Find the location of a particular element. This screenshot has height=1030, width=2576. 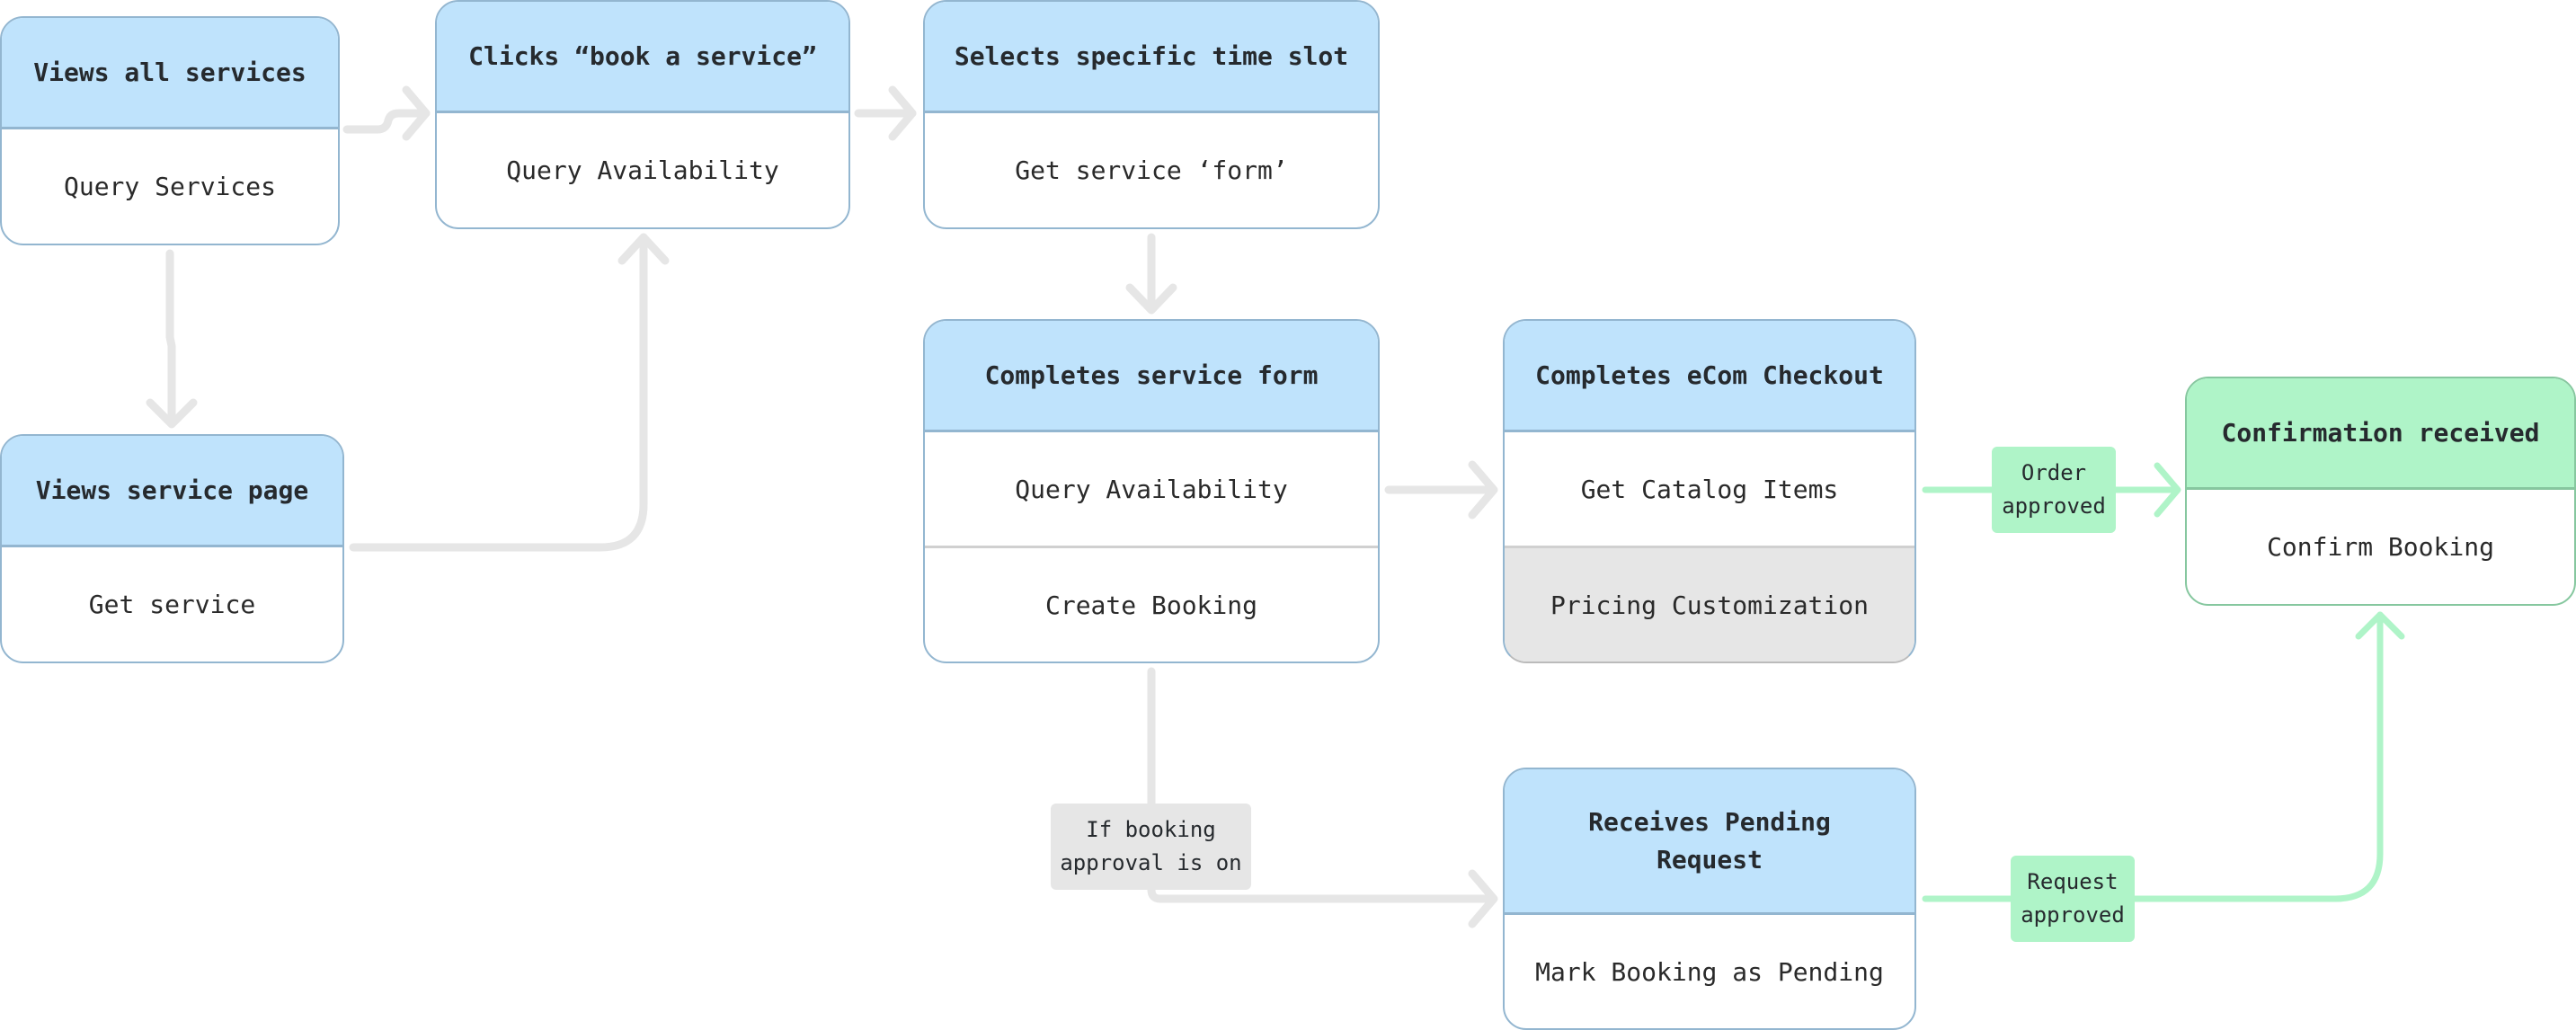

node-row: Get service is located at coordinates (172, 604).